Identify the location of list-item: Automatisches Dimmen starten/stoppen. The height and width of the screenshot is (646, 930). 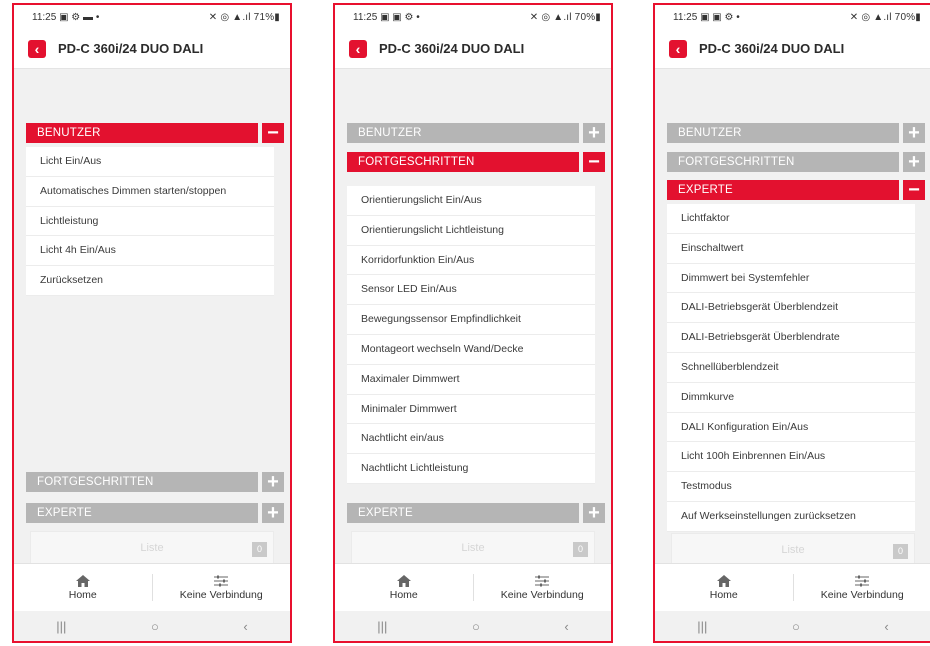
(150, 192).